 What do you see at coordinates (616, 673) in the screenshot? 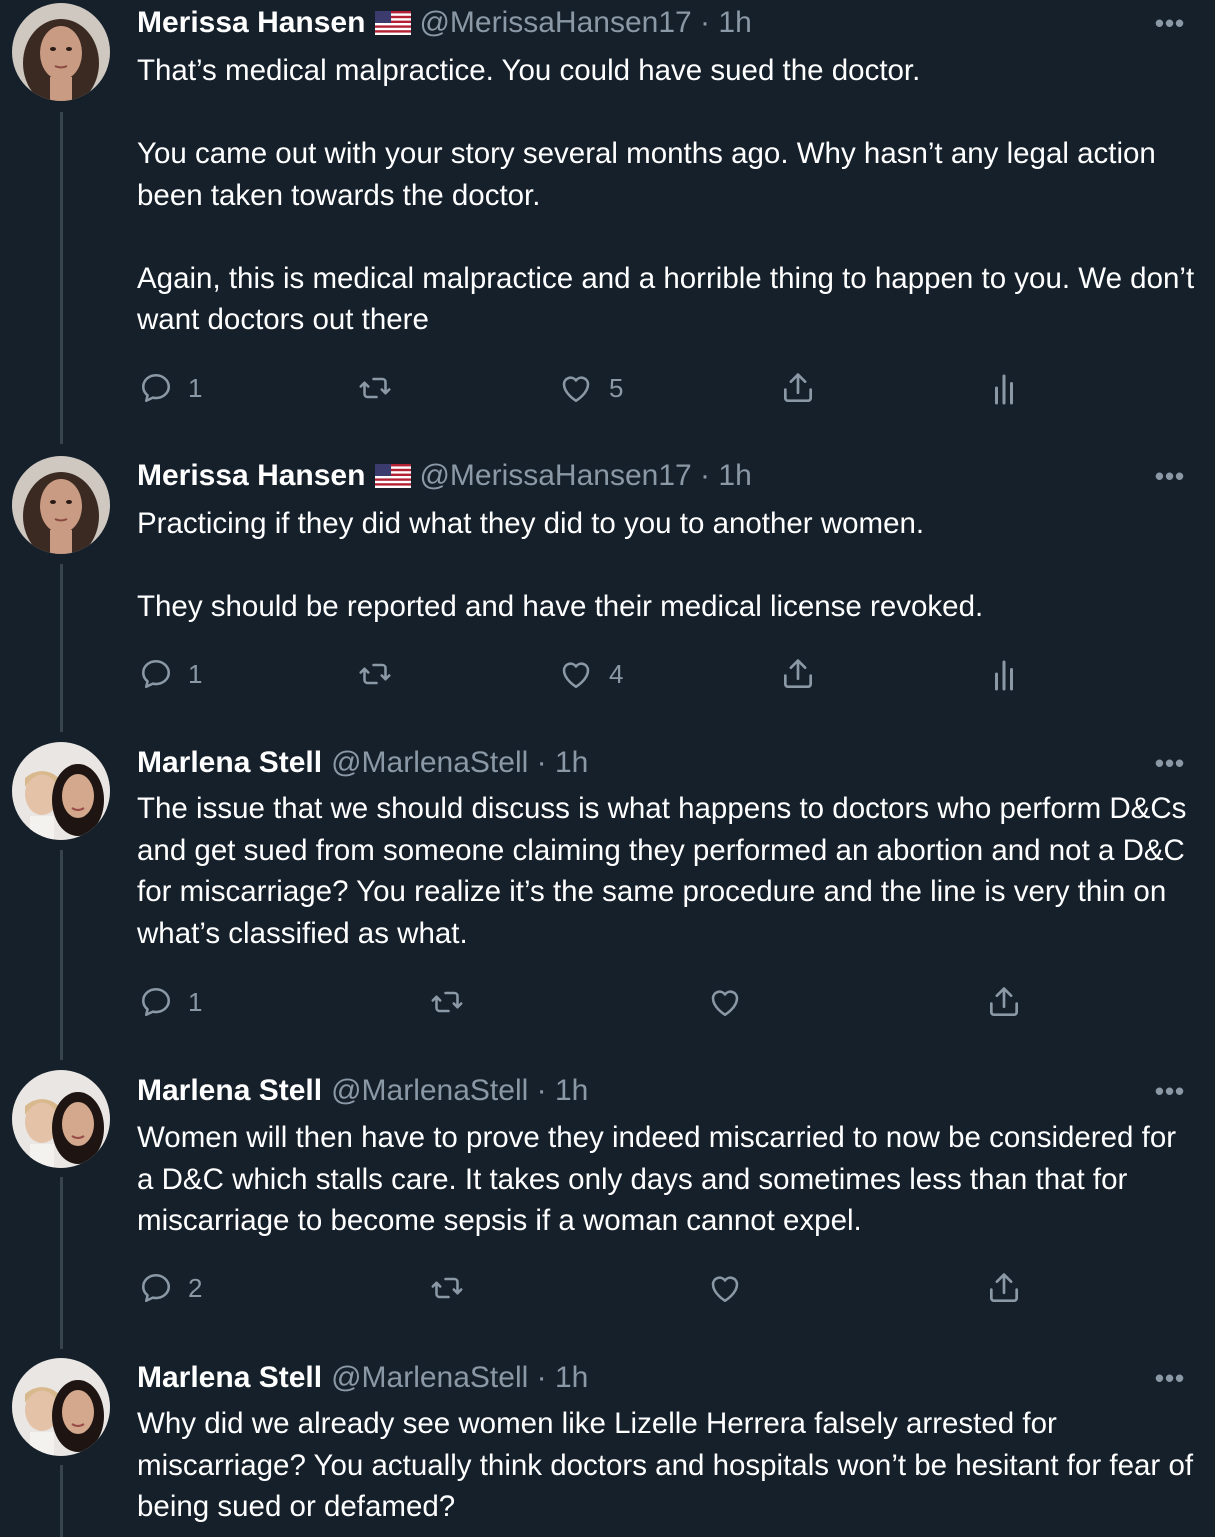
I see `like-count: 4` at bounding box center [616, 673].